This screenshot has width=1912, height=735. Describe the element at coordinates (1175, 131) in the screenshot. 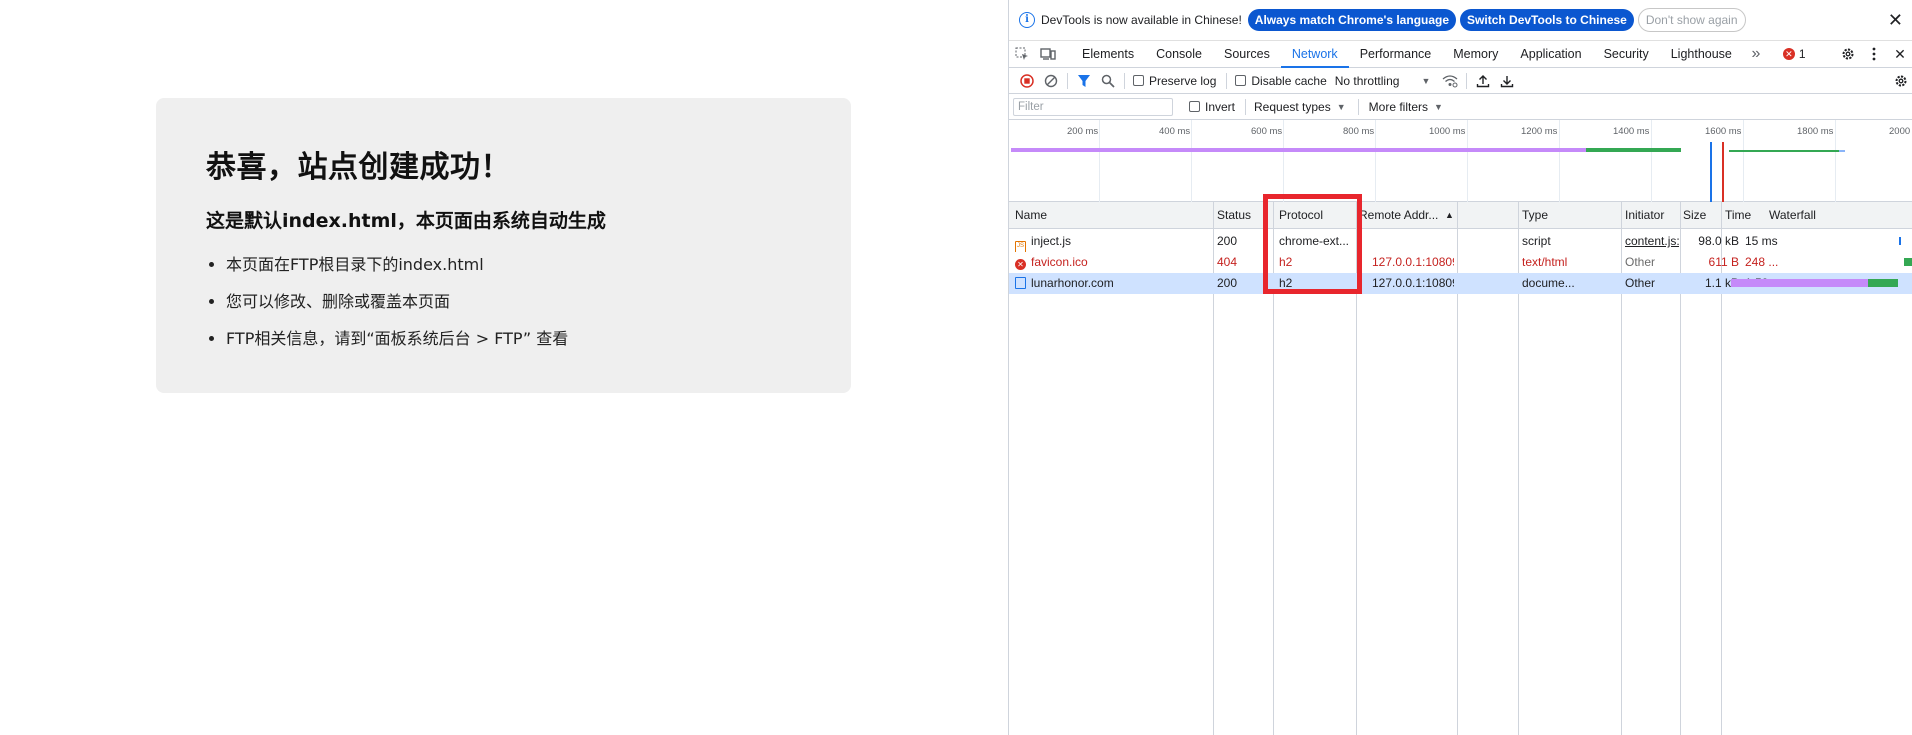

I see `timeline-tick: 400 ms` at that location.